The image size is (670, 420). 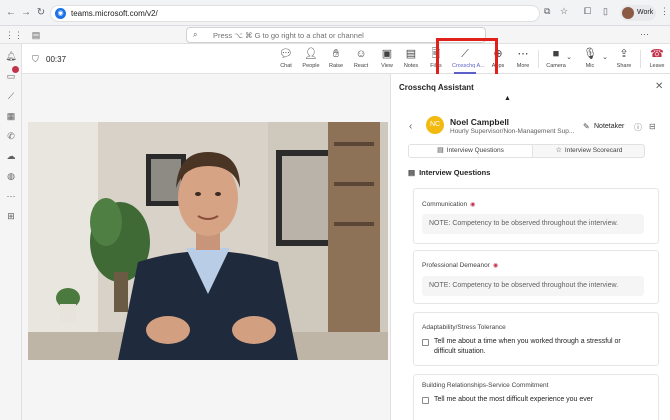 I want to click on people-button: 👤︎ People, so click(x=311, y=58).